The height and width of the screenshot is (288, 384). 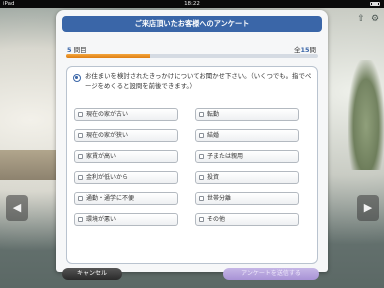 I want to click on progress-total: 全15問, so click(x=305, y=49).